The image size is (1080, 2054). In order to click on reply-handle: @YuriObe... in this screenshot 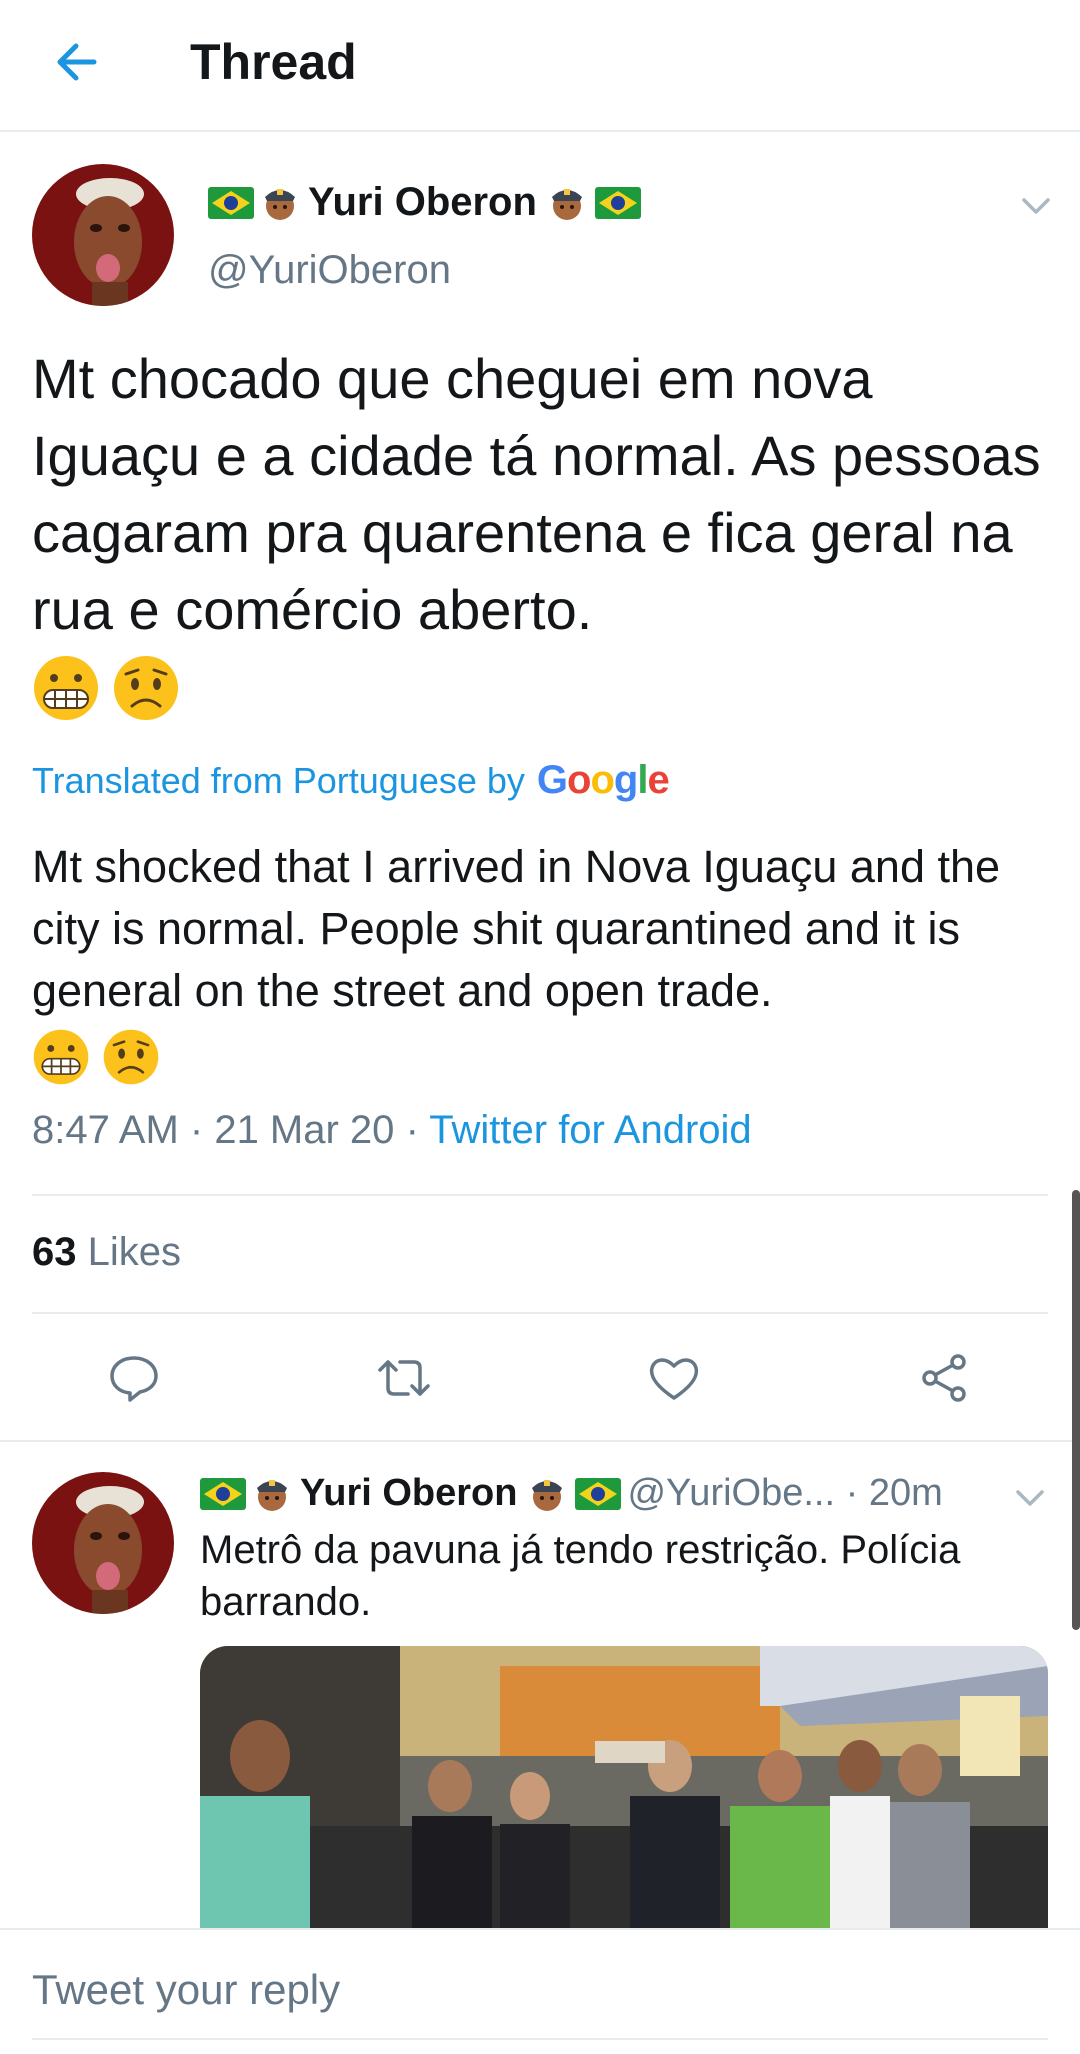, I will do `click(731, 1493)`.